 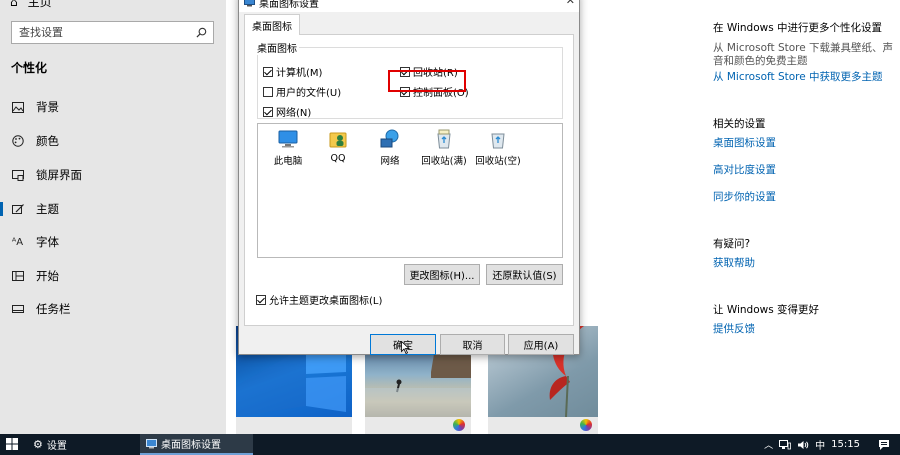 What do you see at coordinates (570, 3) in the screenshot?
I see `close-icon: ✕` at bounding box center [570, 3].